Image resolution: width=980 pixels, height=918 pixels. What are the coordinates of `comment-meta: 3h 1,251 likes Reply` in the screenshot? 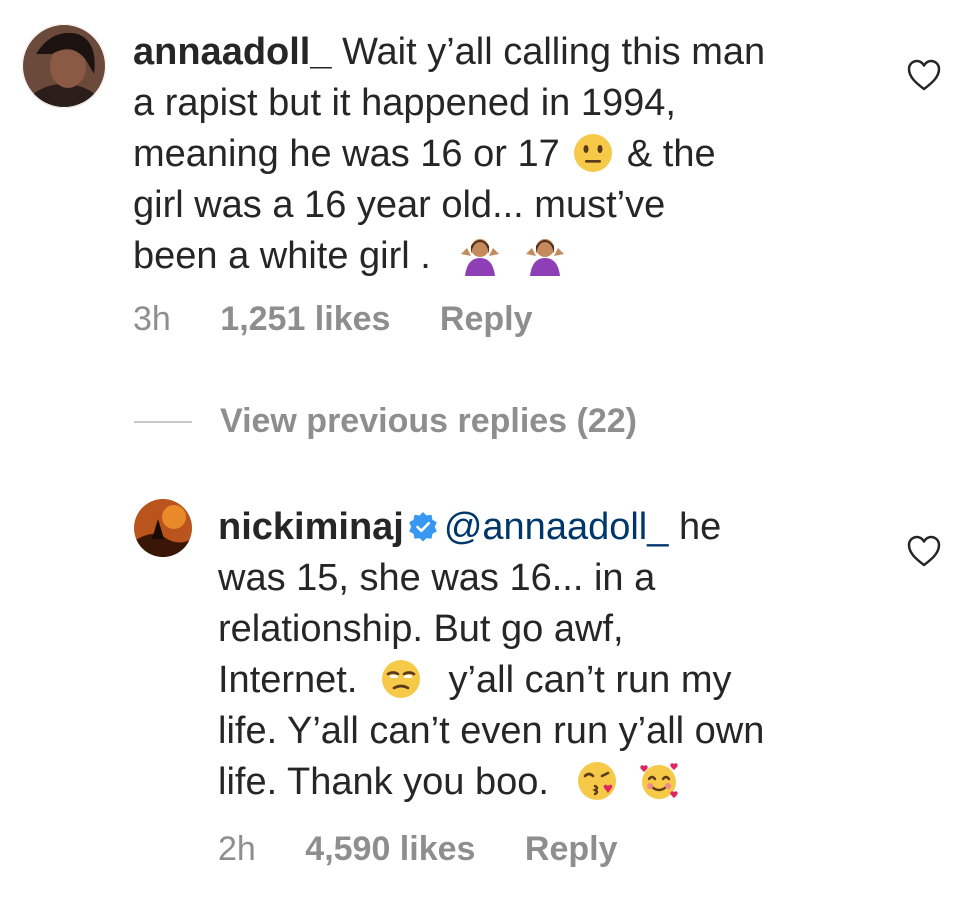 It's located at (352, 319).